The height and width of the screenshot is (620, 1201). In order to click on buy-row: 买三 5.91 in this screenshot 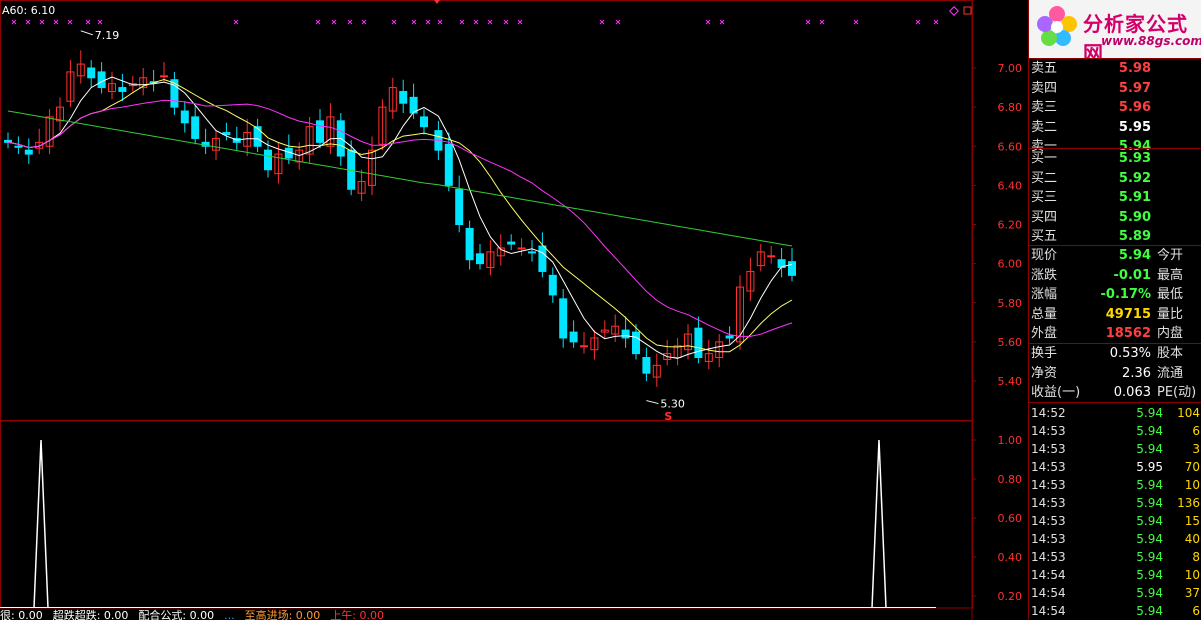, I will do `click(1115, 197)`.